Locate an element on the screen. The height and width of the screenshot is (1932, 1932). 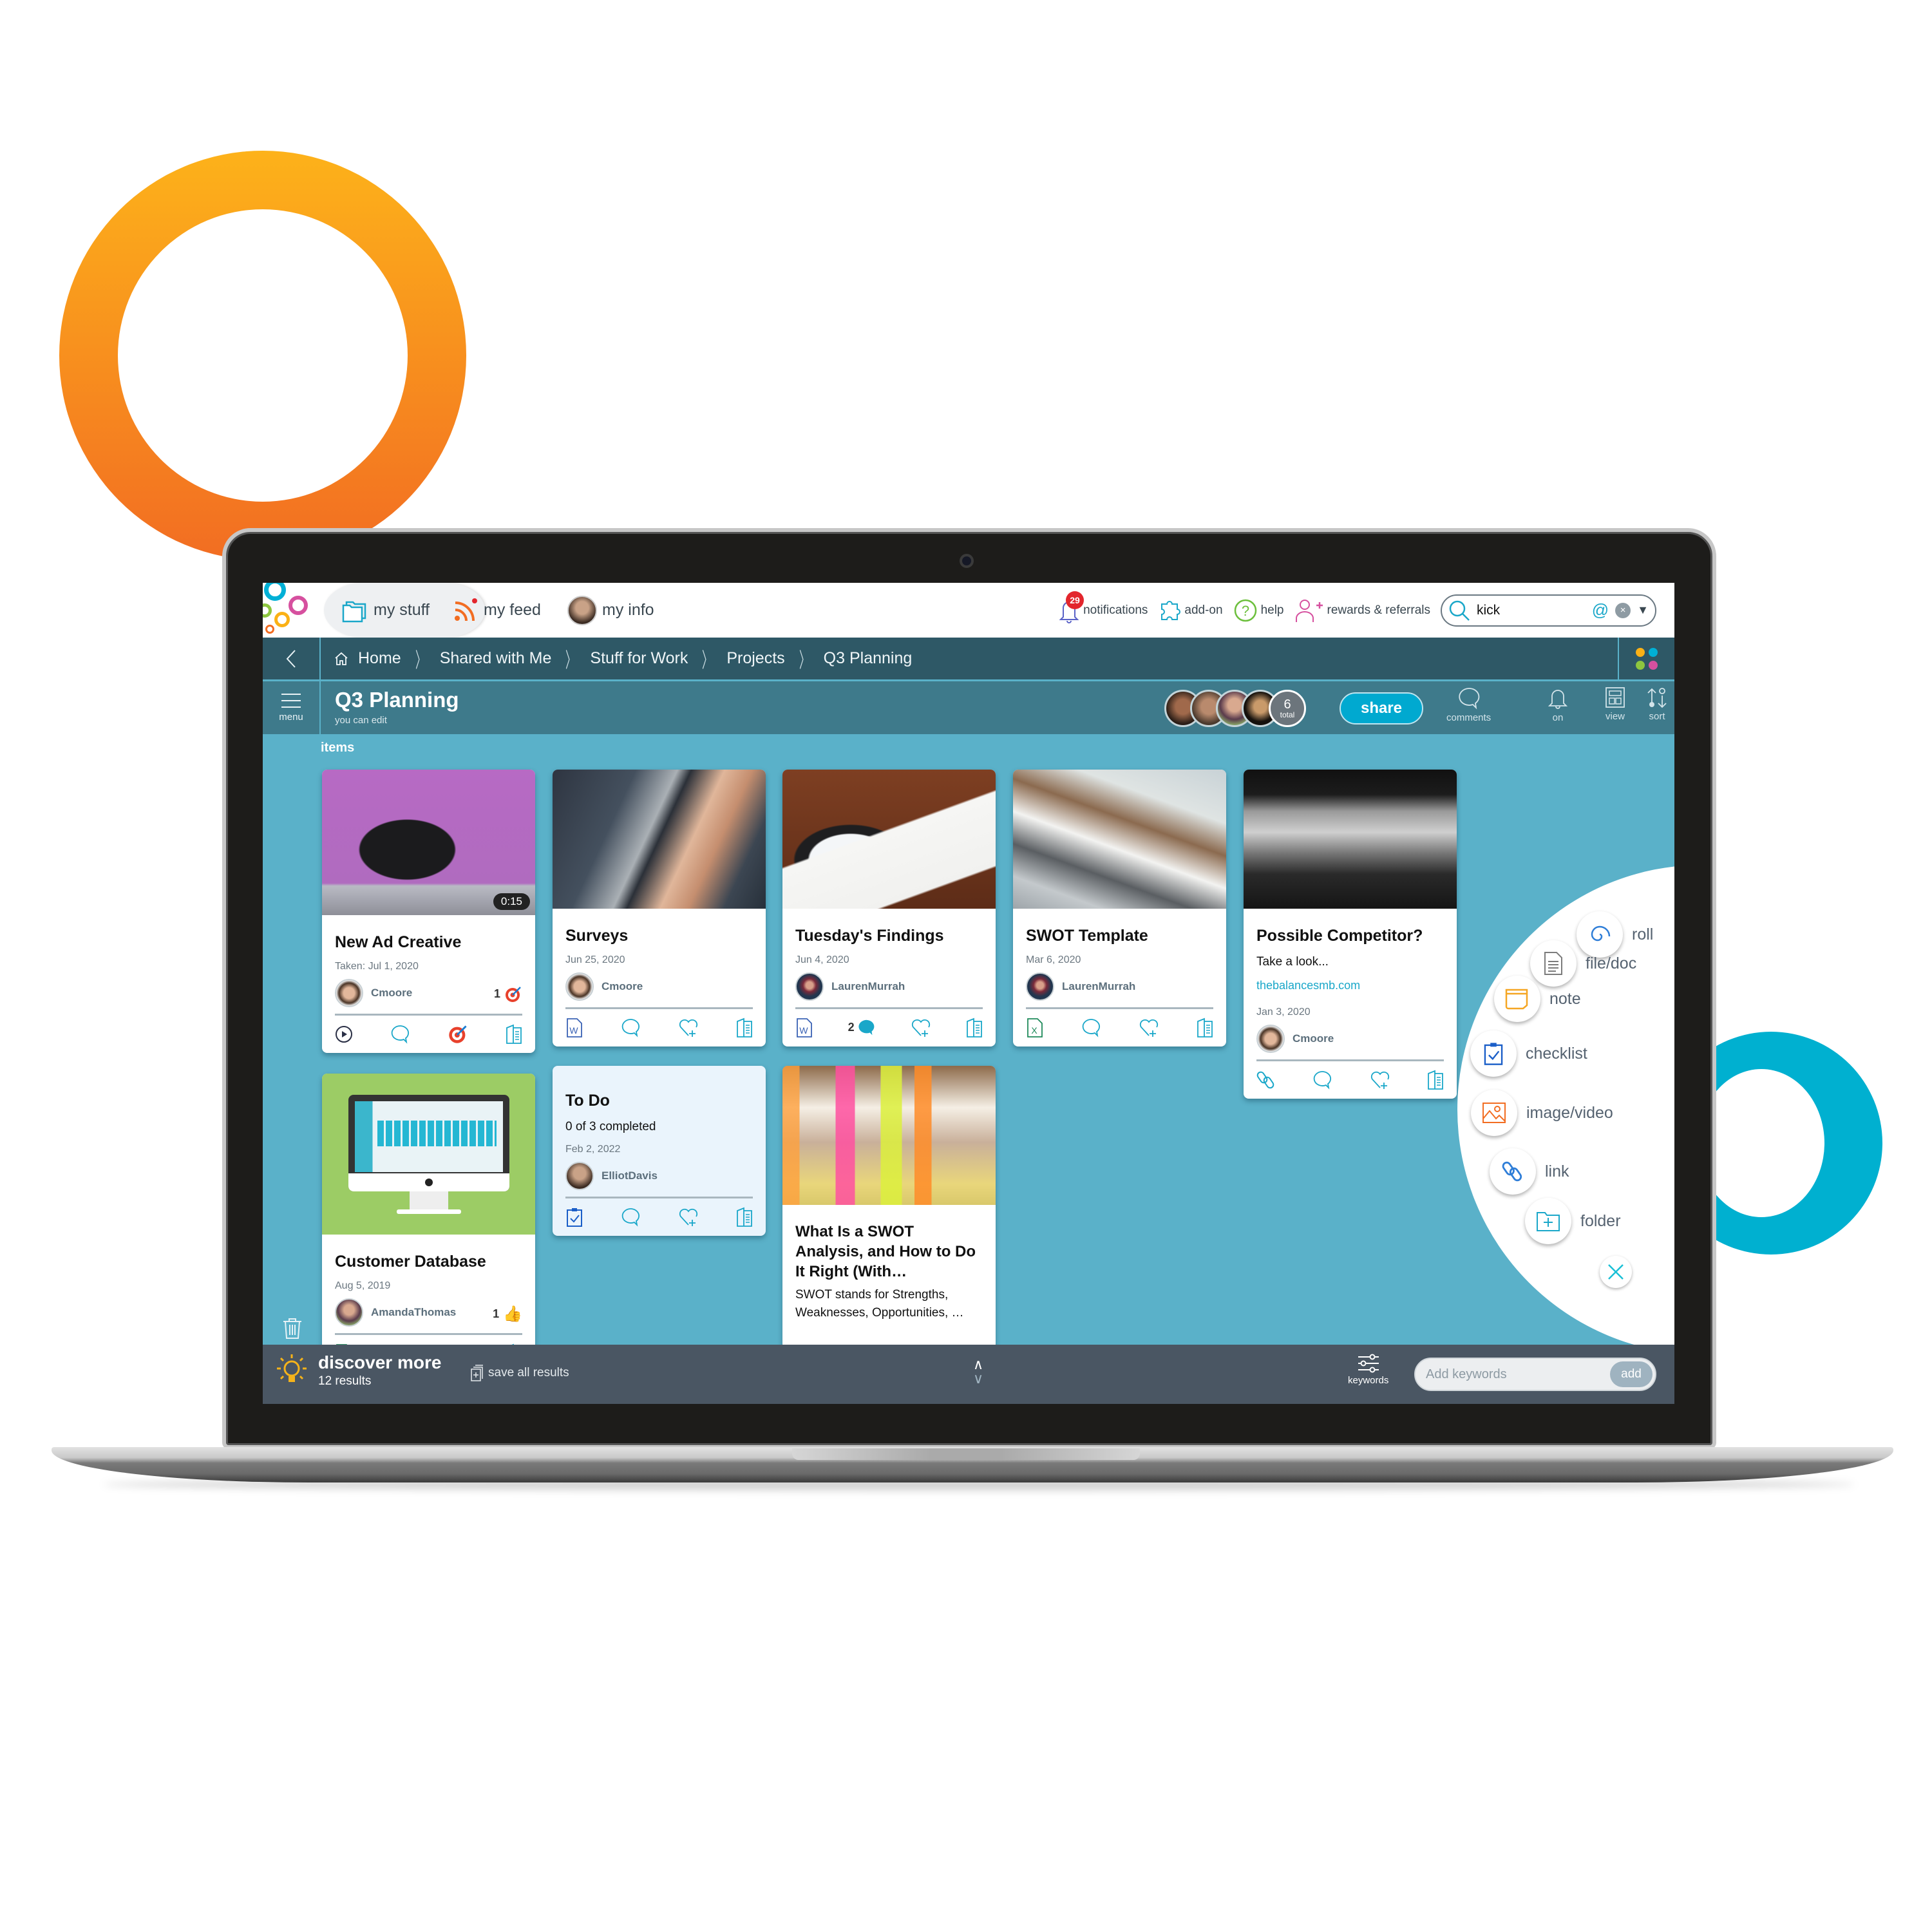
add-link-button: link is located at coordinates (1529, 1171).